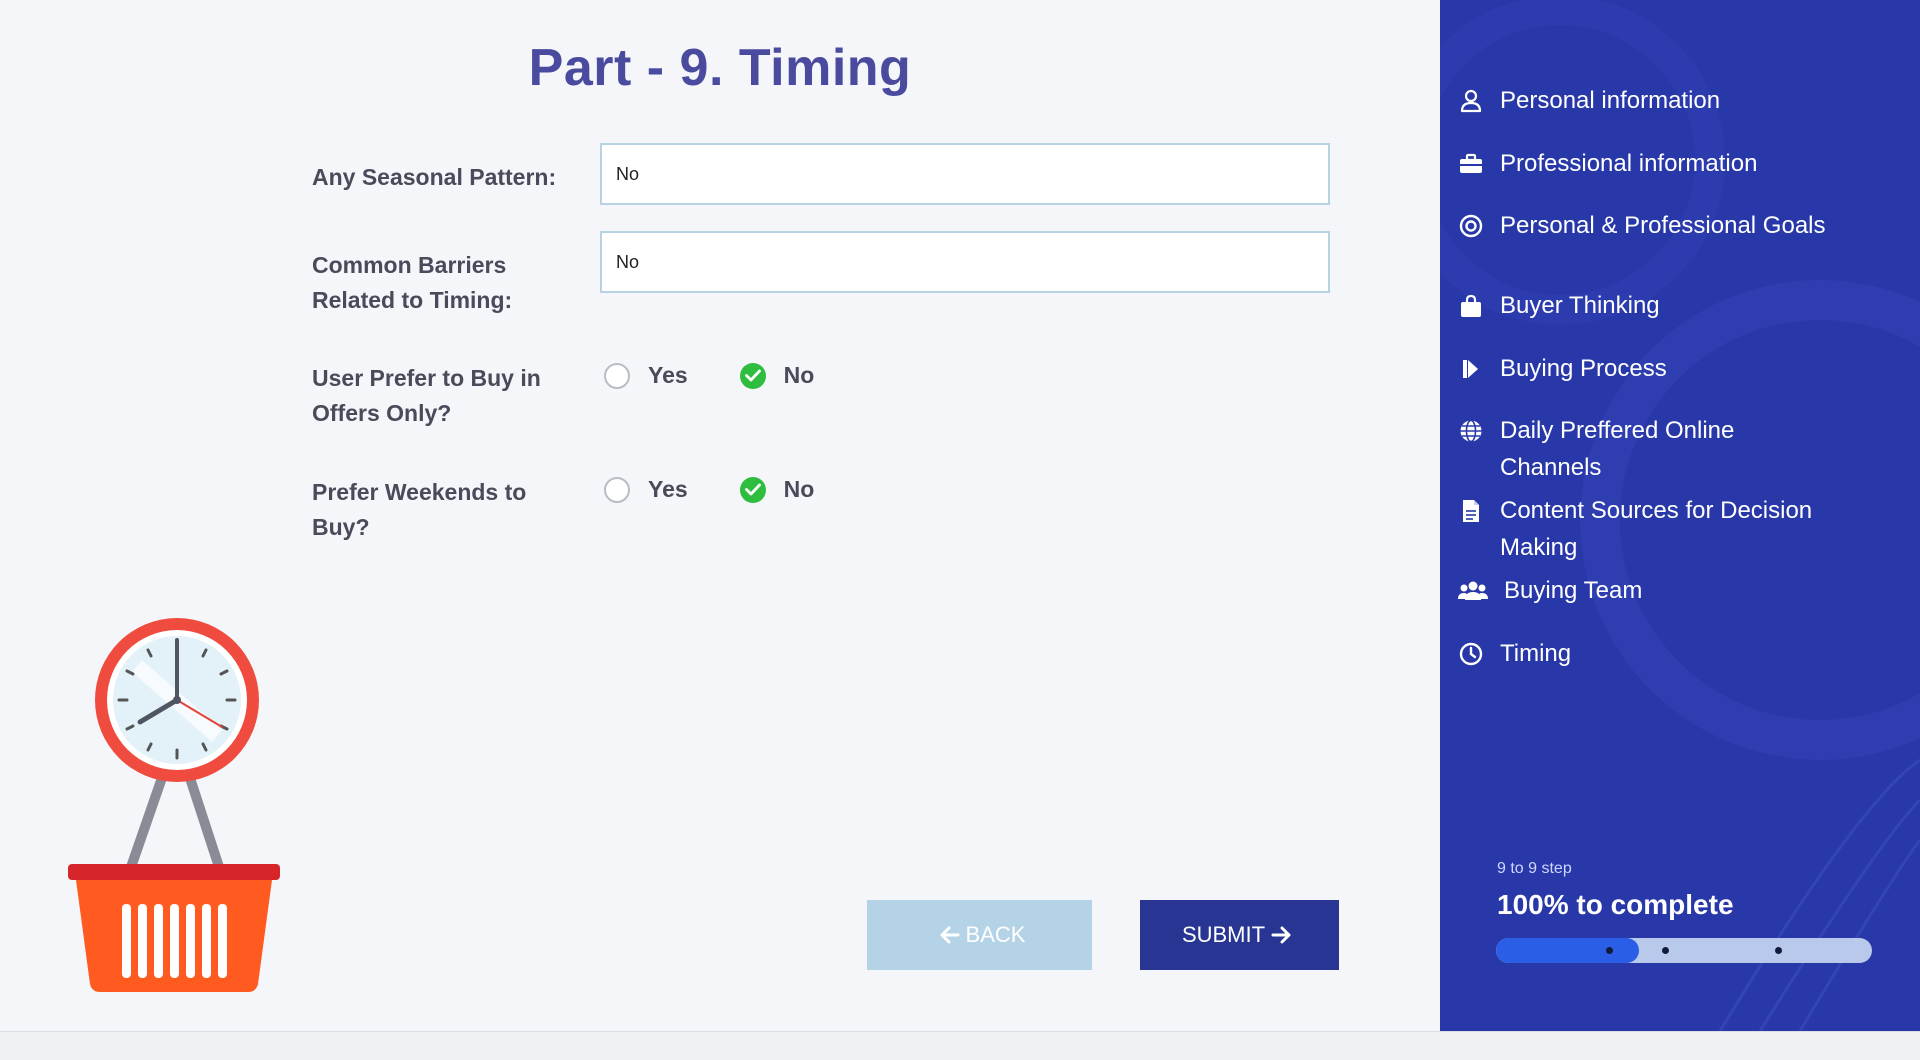 This screenshot has width=1920, height=1060. I want to click on weekends-no-label: No, so click(799, 489).